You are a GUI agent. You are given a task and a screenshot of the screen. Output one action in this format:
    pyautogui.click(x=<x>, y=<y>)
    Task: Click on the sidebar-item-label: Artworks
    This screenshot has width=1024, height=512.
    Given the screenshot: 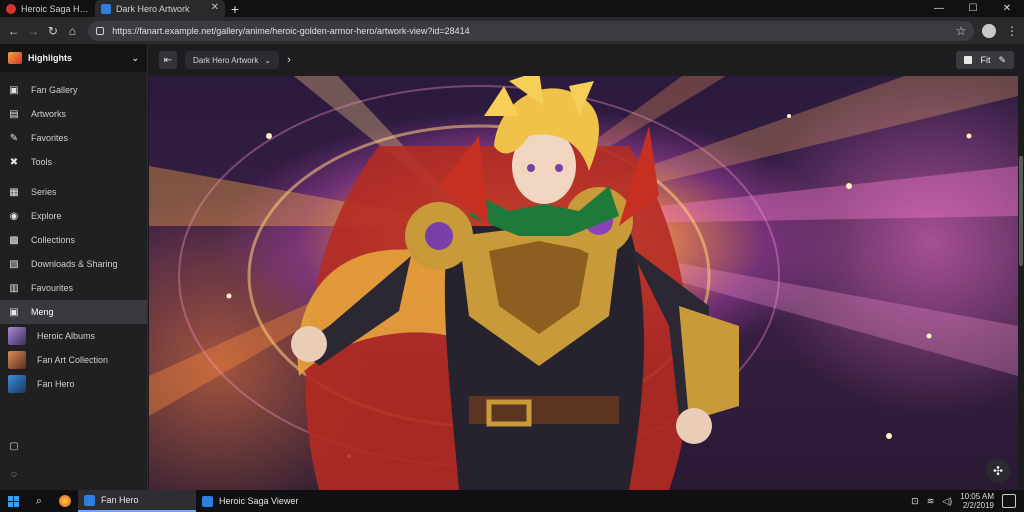 What is the action you would take?
    pyautogui.click(x=49, y=114)
    